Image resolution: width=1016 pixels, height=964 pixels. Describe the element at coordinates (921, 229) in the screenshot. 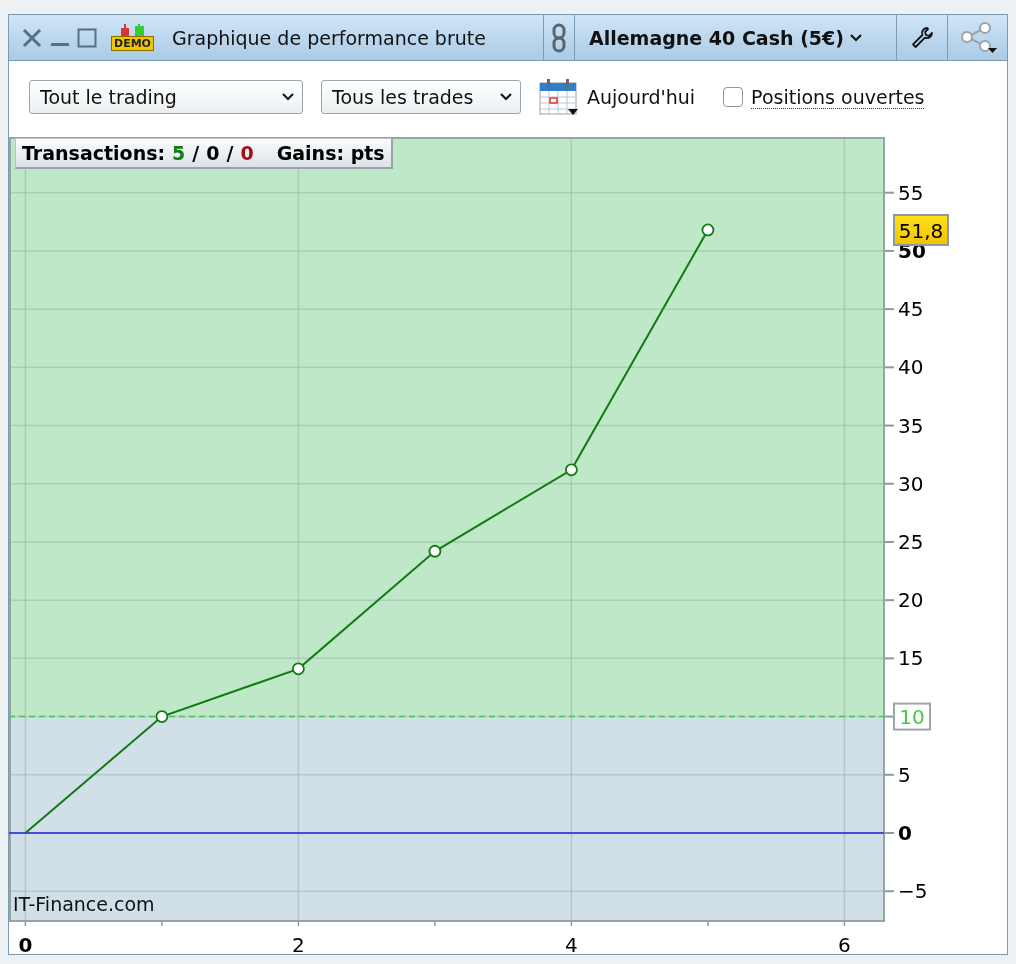

I see `last-value-label: 51,8` at that location.